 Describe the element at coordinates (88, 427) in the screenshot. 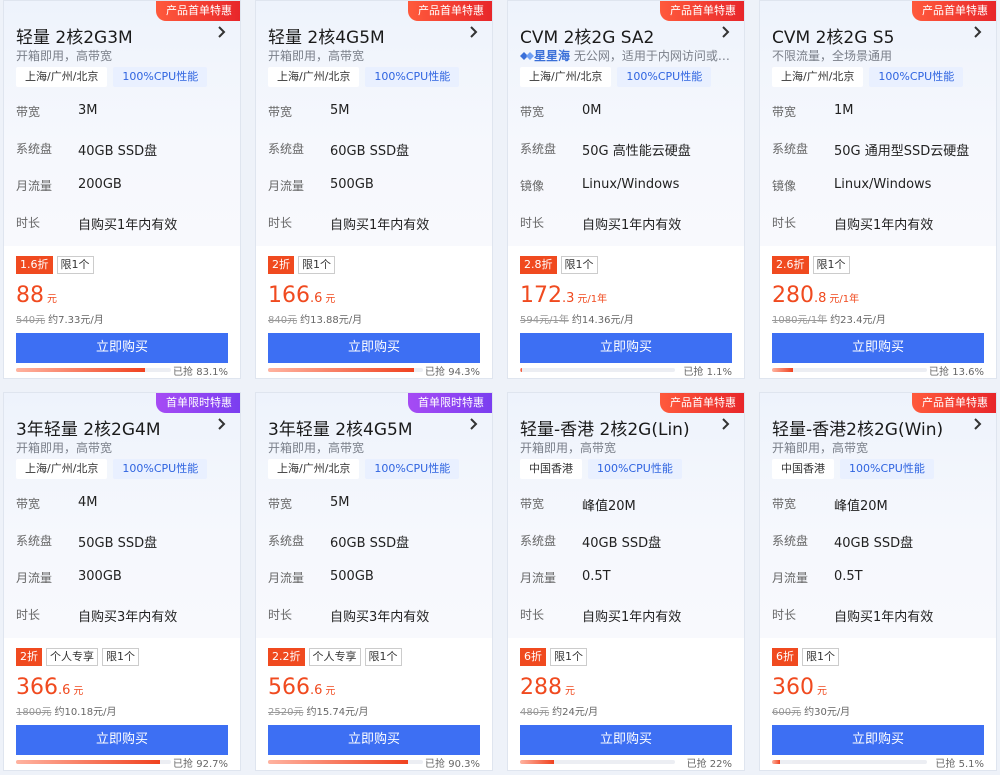

I see `product-title: 3年轻量 2核2G4M` at that location.